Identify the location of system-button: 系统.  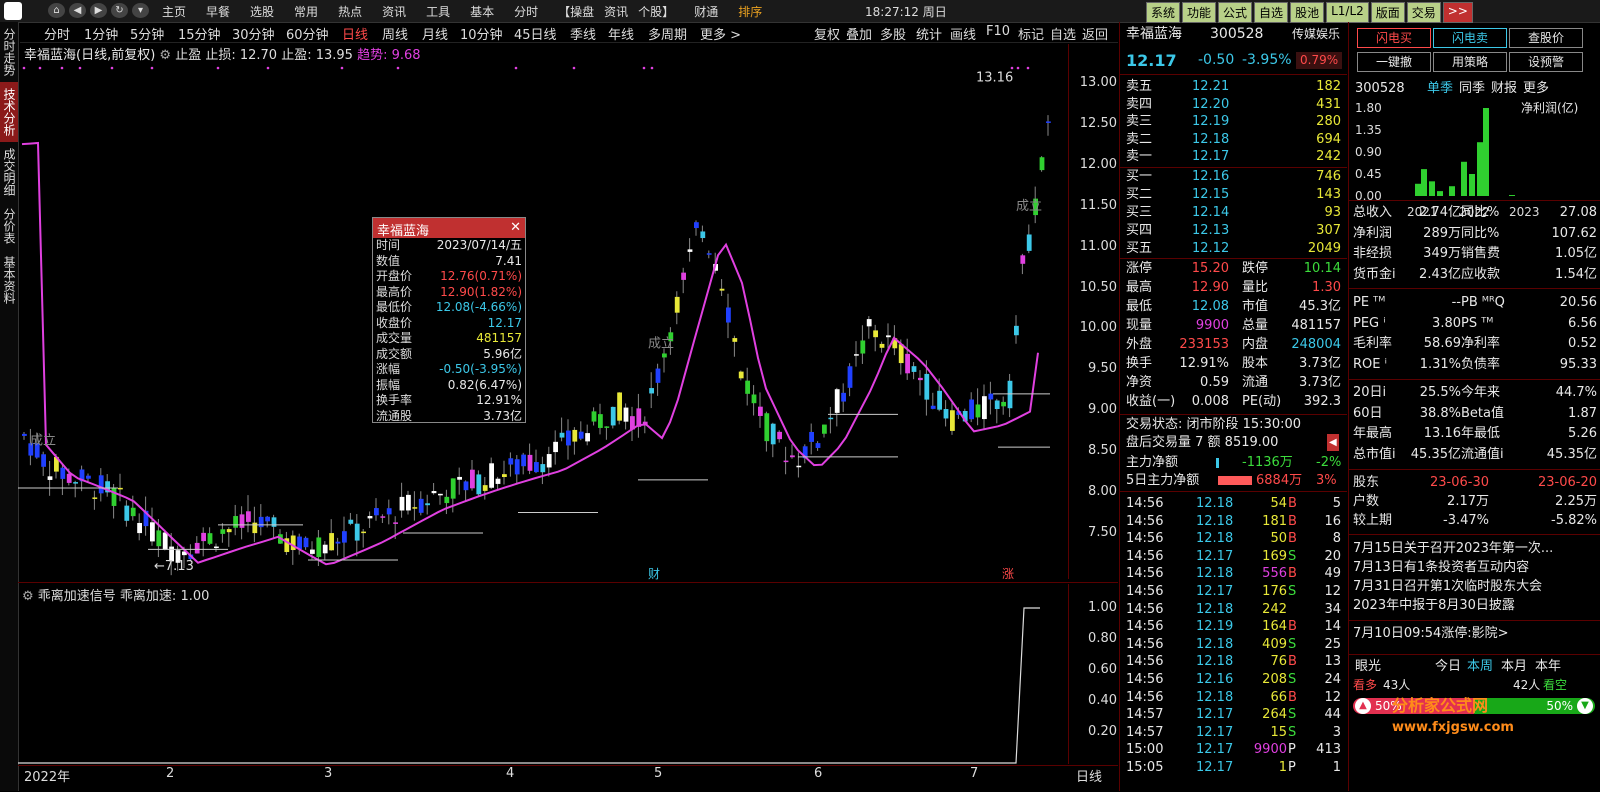
(1163, 12).